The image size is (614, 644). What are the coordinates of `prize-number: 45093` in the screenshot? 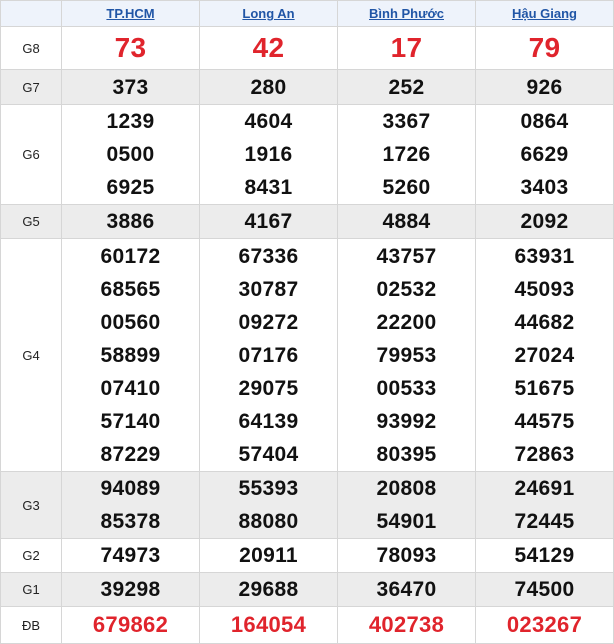 It's located at (544, 289).